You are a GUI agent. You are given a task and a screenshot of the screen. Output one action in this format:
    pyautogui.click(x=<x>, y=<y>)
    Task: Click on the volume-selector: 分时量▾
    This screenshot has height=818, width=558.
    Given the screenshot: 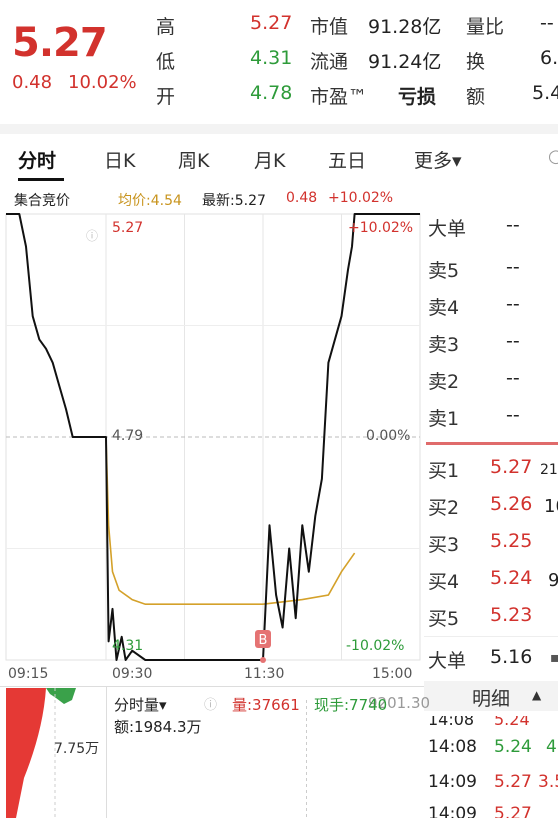 What is the action you would take?
    pyautogui.click(x=140, y=704)
    